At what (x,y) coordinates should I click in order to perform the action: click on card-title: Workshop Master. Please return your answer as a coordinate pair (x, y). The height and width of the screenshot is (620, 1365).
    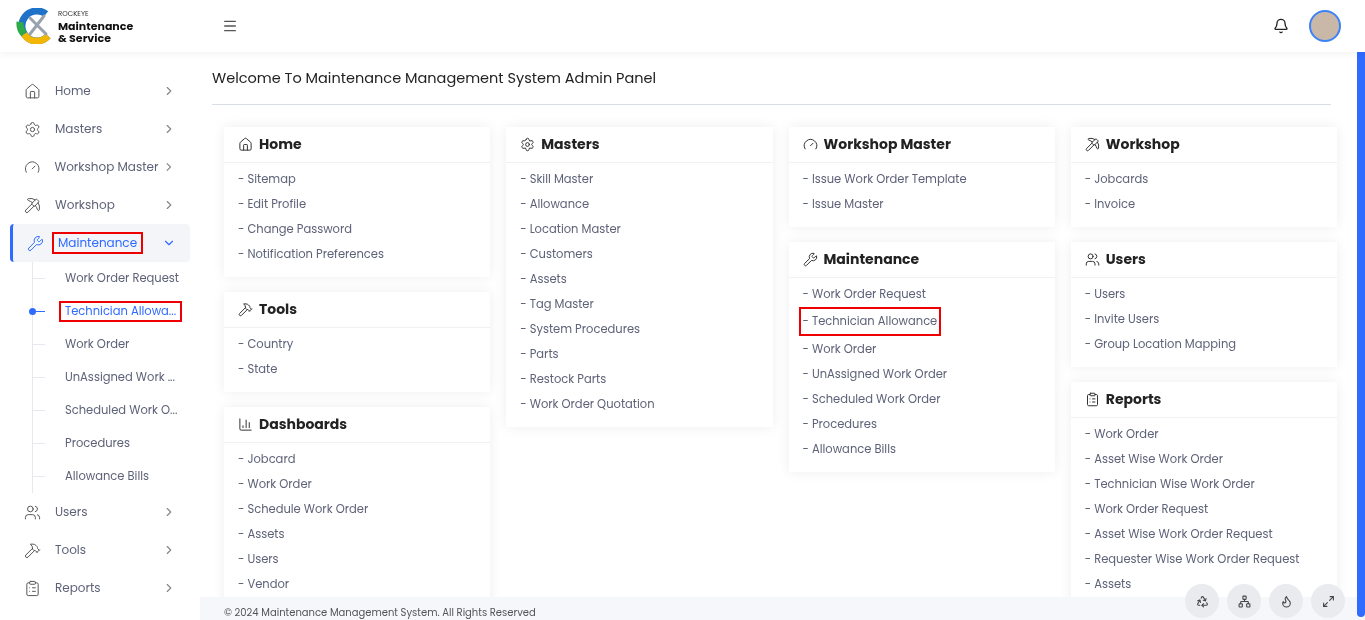
    Looking at the image, I should click on (887, 144).